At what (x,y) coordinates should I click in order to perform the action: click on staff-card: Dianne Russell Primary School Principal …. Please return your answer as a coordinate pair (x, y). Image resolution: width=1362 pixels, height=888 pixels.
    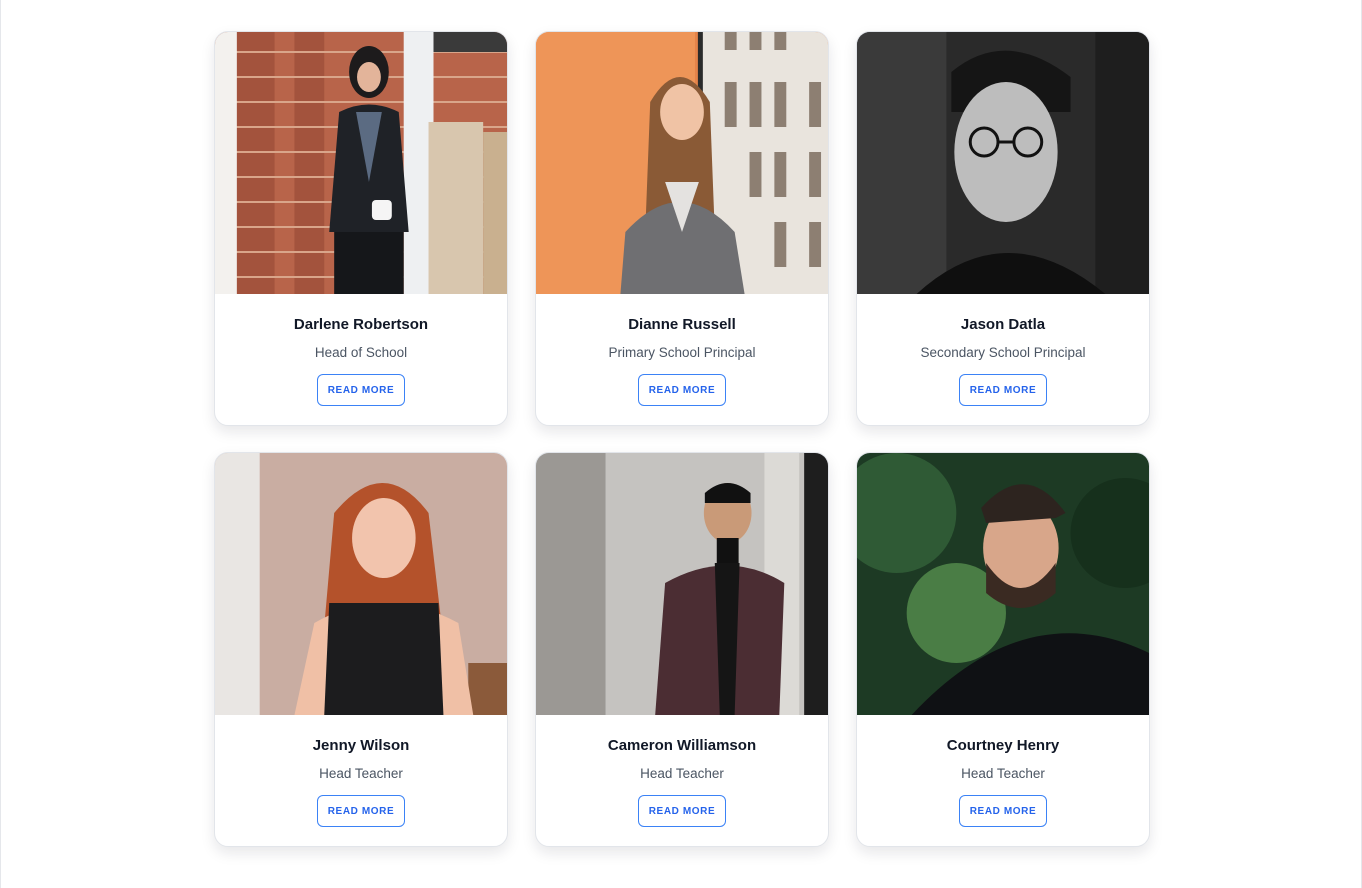
    Looking at the image, I should click on (682, 228).